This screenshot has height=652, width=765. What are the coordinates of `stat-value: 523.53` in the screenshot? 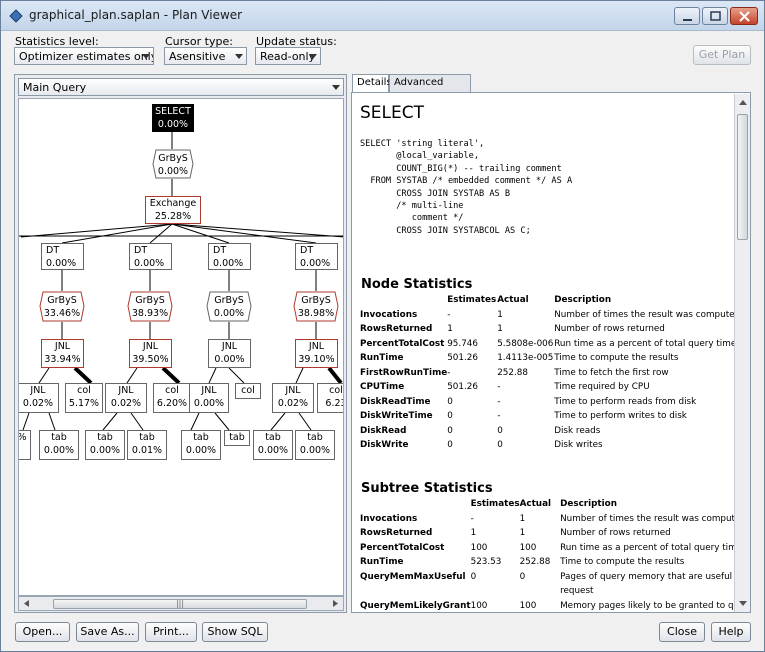 It's located at (486, 562).